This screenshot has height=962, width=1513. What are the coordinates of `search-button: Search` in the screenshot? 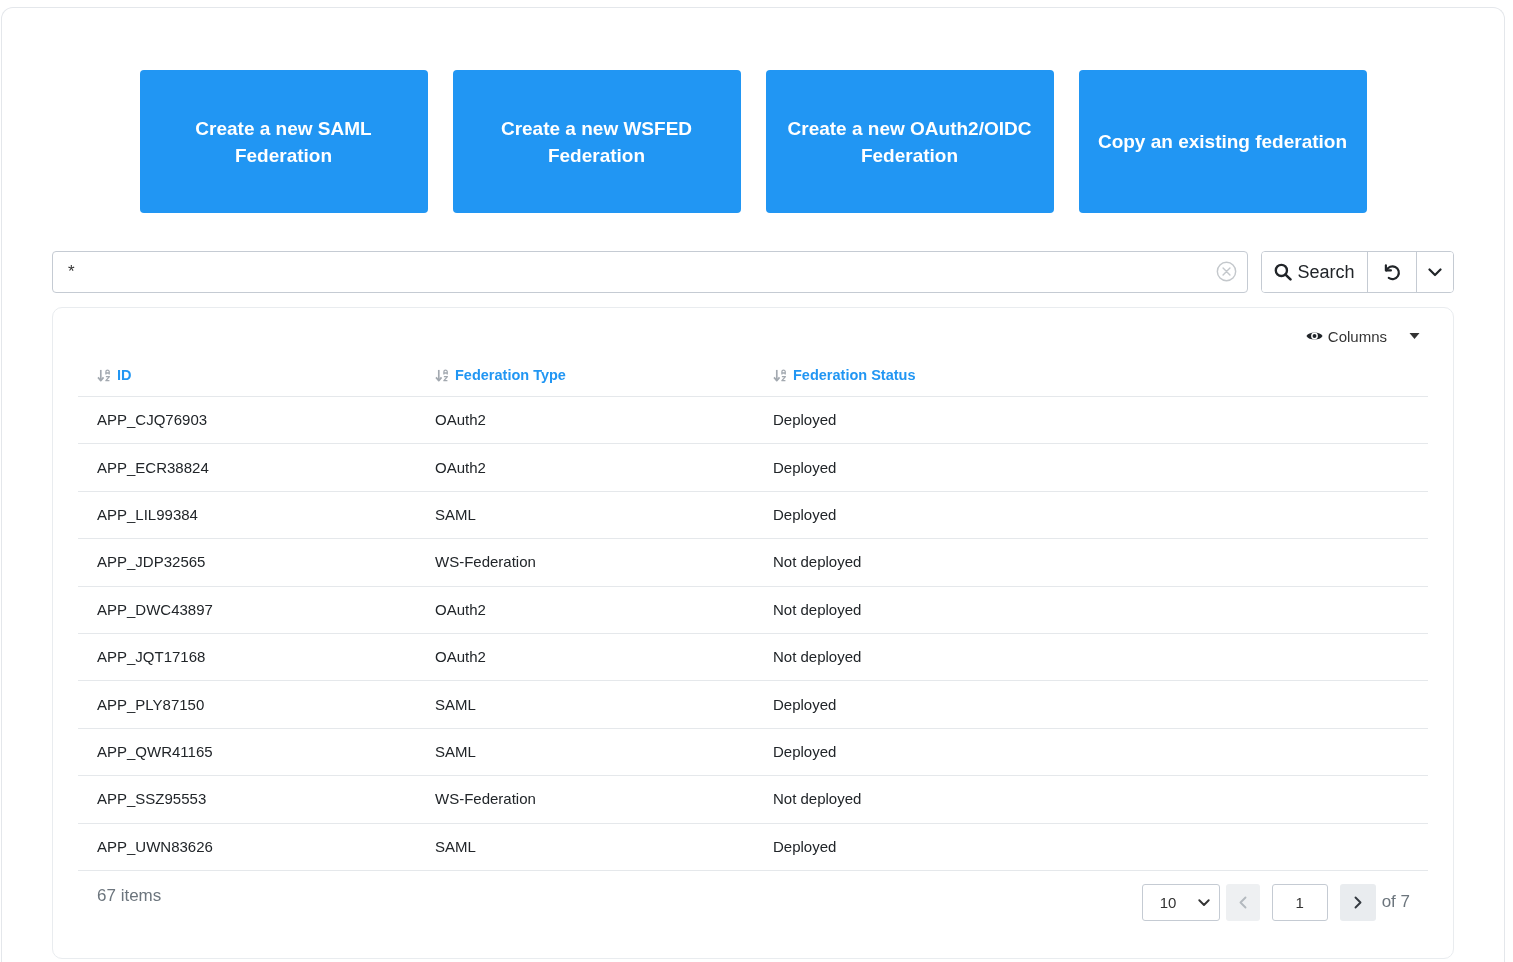 It's located at (1315, 272).